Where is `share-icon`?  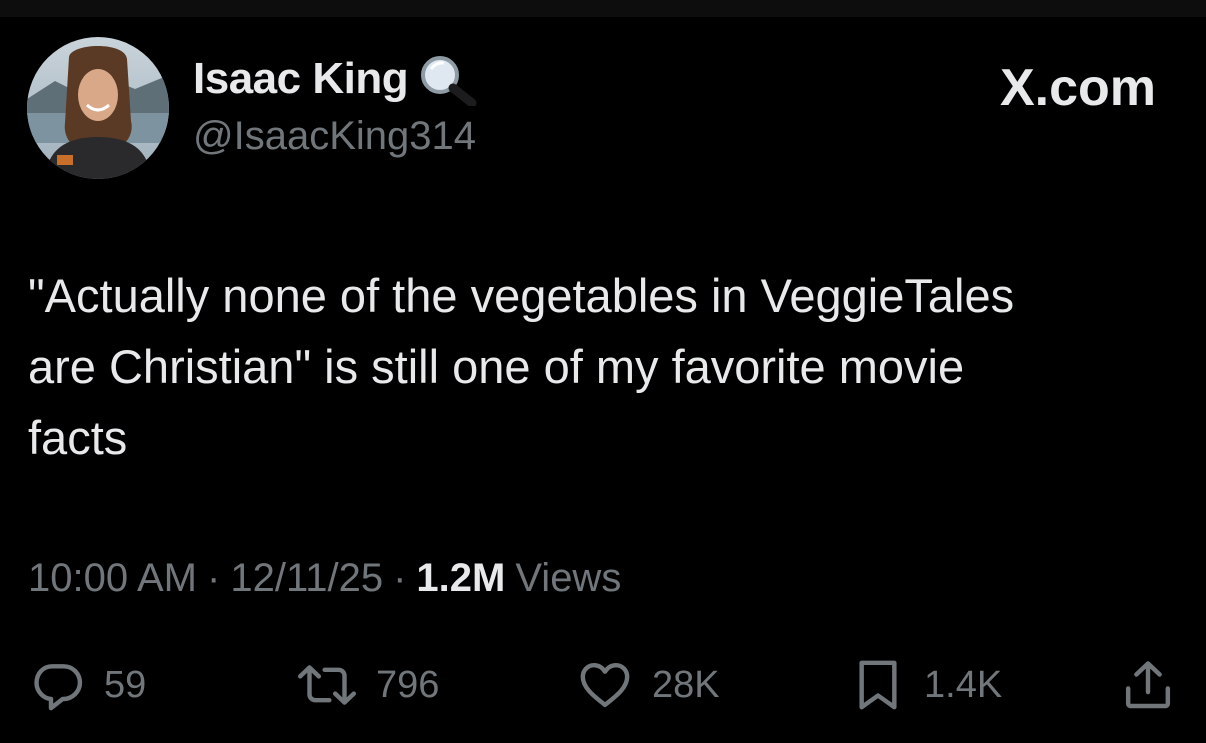 share-icon is located at coordinates (1148, 685).